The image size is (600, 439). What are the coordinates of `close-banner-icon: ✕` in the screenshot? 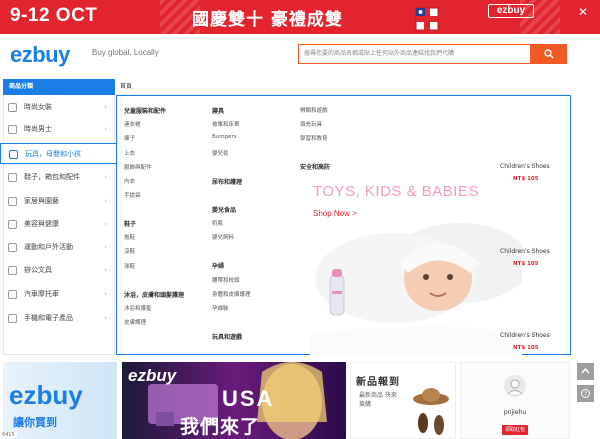 It's located at (583, 12).